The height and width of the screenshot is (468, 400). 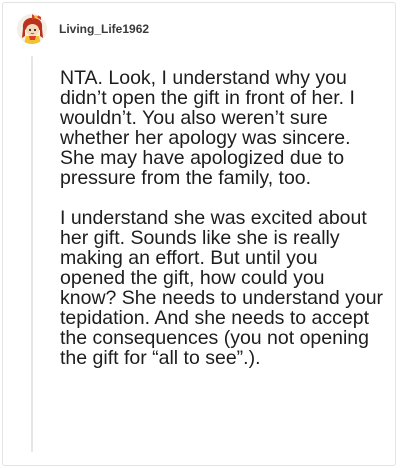 I want to click on thread-collapse-line, so click(x=32, y=254).